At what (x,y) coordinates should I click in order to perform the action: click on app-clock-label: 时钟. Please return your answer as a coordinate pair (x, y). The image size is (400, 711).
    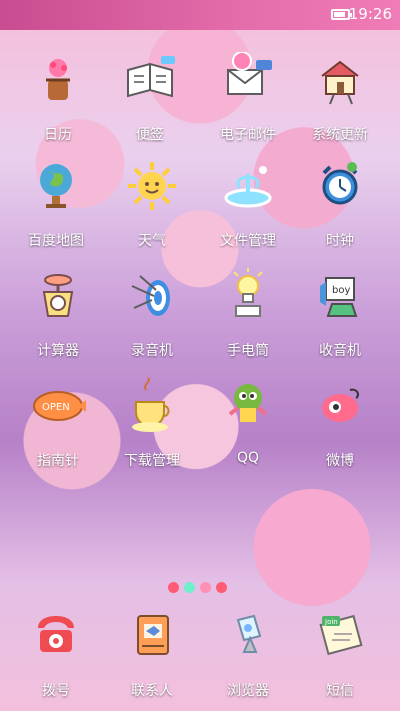
    Looking at the image, I should click on (340, 241).